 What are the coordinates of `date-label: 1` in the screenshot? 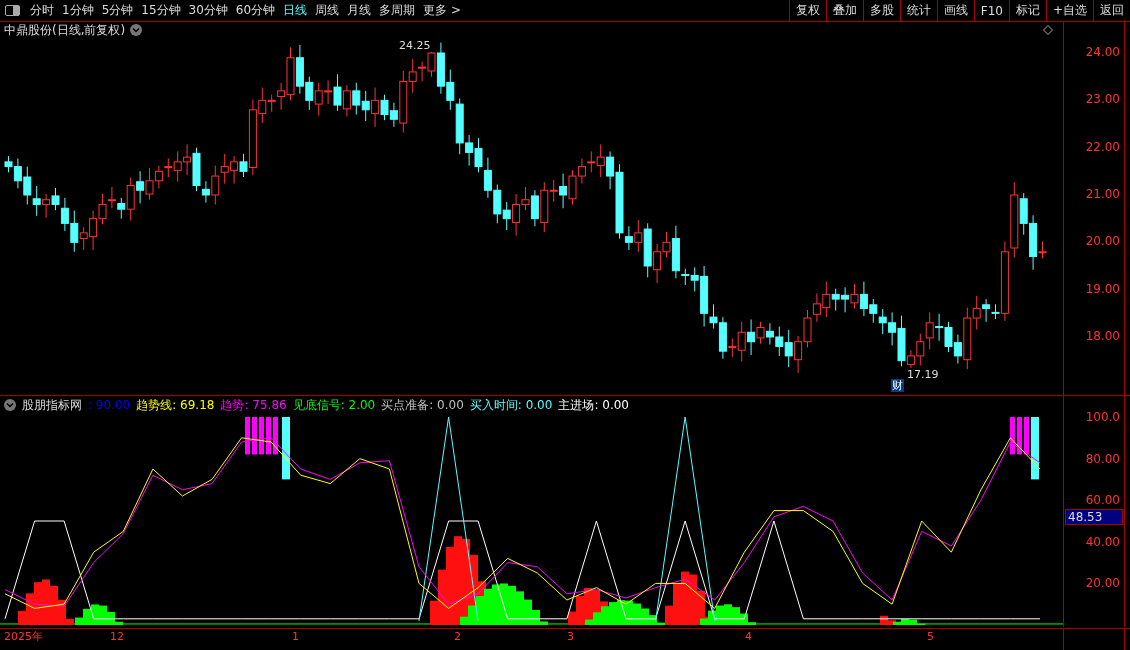 It's located at (295, 637).